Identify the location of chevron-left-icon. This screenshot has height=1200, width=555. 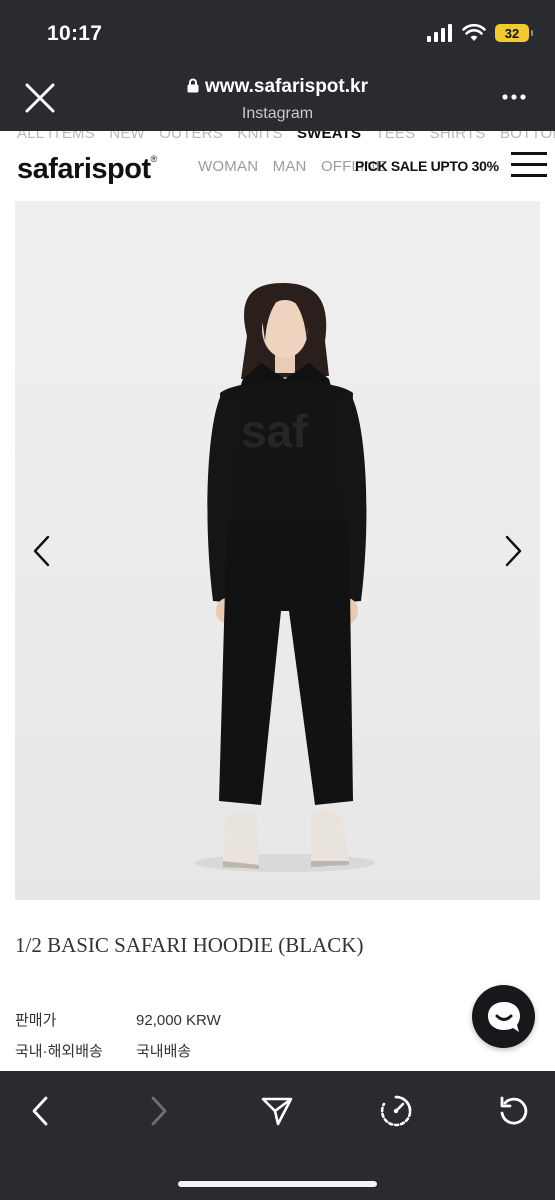
(42, 551).